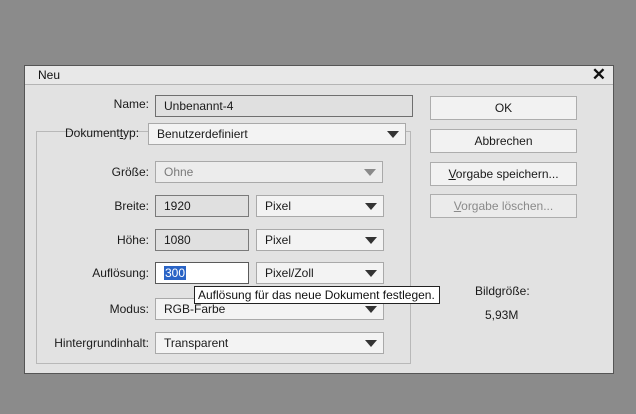 The height and width of the screenshot is (414, 636). What do you see at coordinates (320, 273) in the screenshot?
I see `resolution-unit-select: Pixel/Zoll` at bounding box center [320, 273].